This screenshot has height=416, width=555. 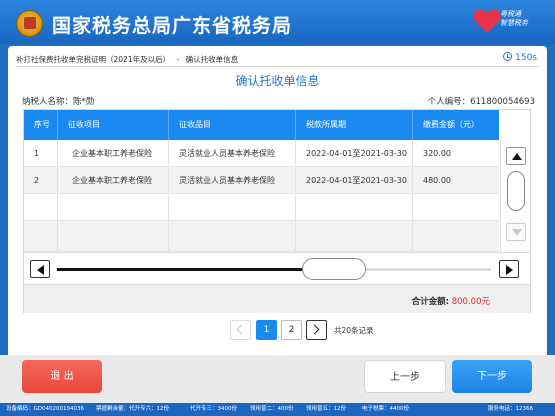 I want to click on record-count: 共20条记录, so click(x=354, y=330).